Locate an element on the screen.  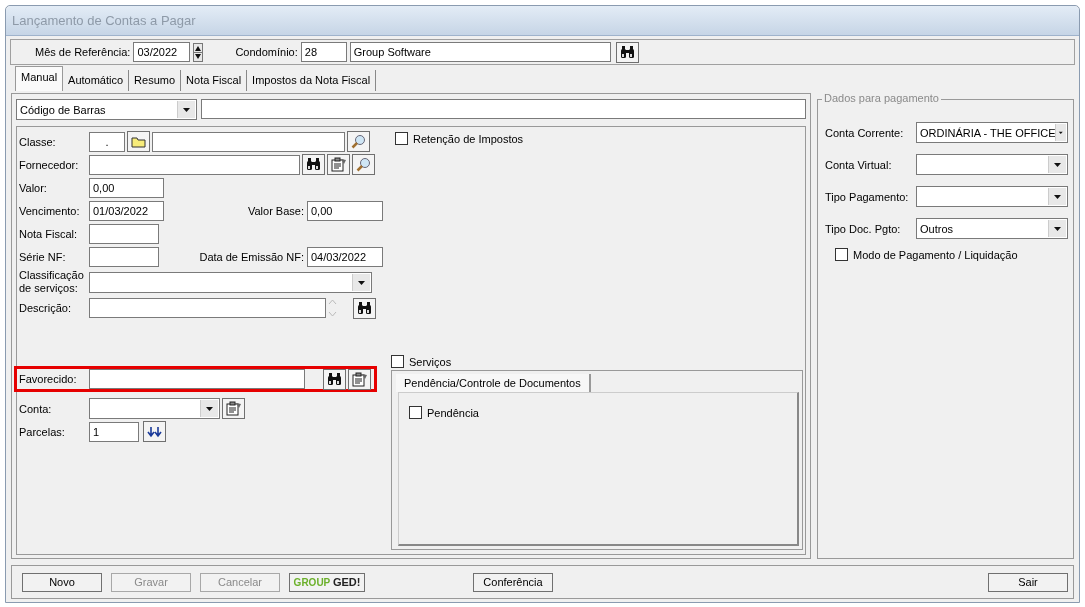
field-label: Fornecedor: is located at coordinates (49, 164).